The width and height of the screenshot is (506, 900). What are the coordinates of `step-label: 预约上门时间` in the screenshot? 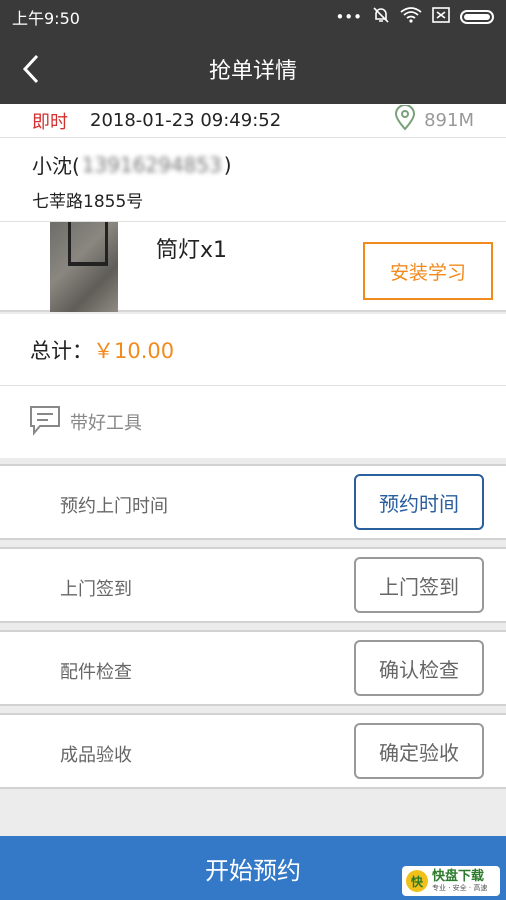 It's located at (114, 506).